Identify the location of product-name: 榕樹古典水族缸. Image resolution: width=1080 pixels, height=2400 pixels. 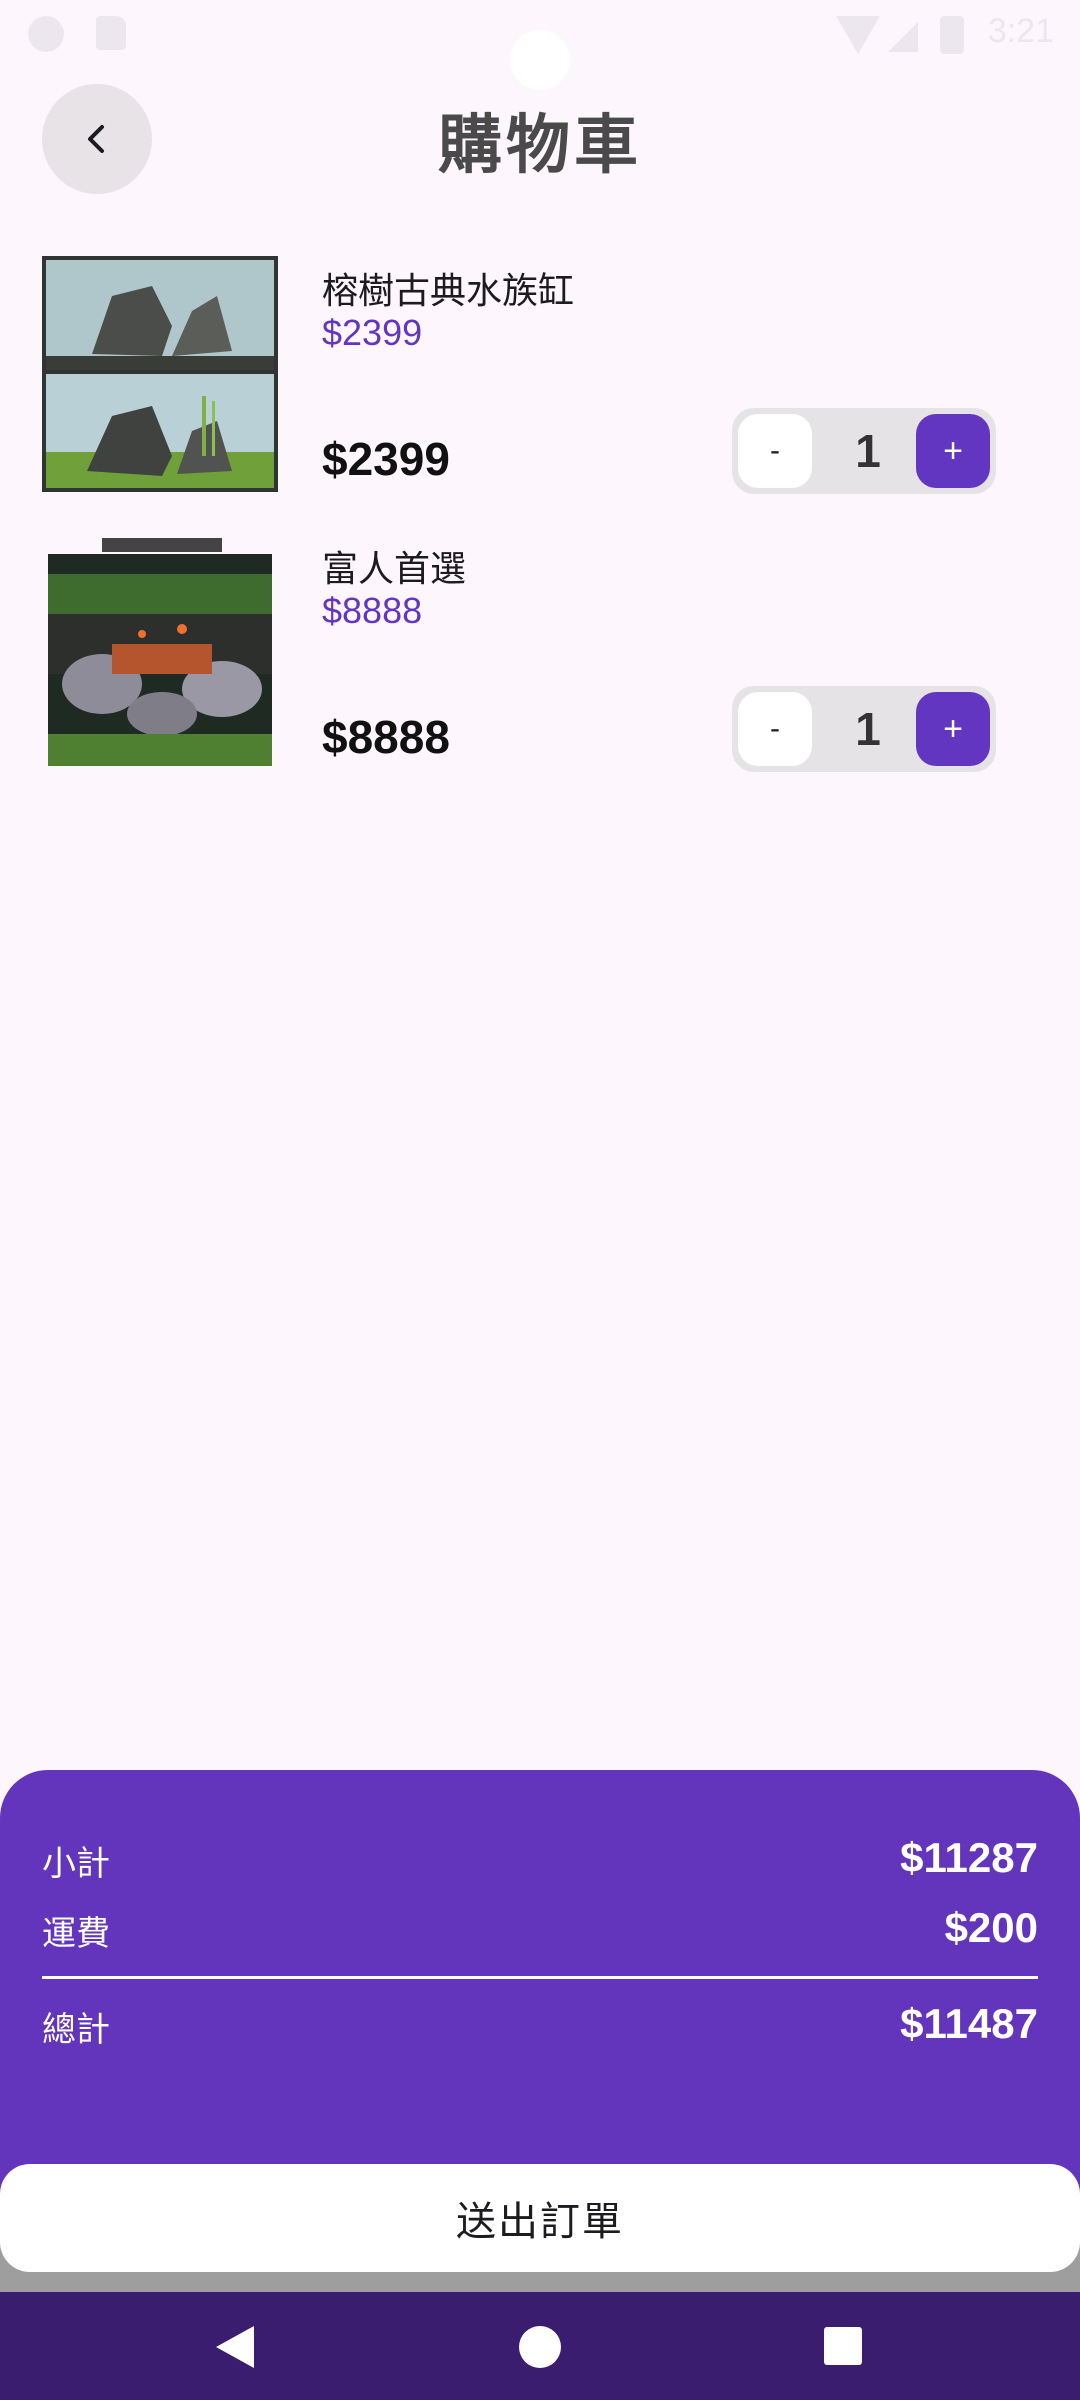
(448, 291).